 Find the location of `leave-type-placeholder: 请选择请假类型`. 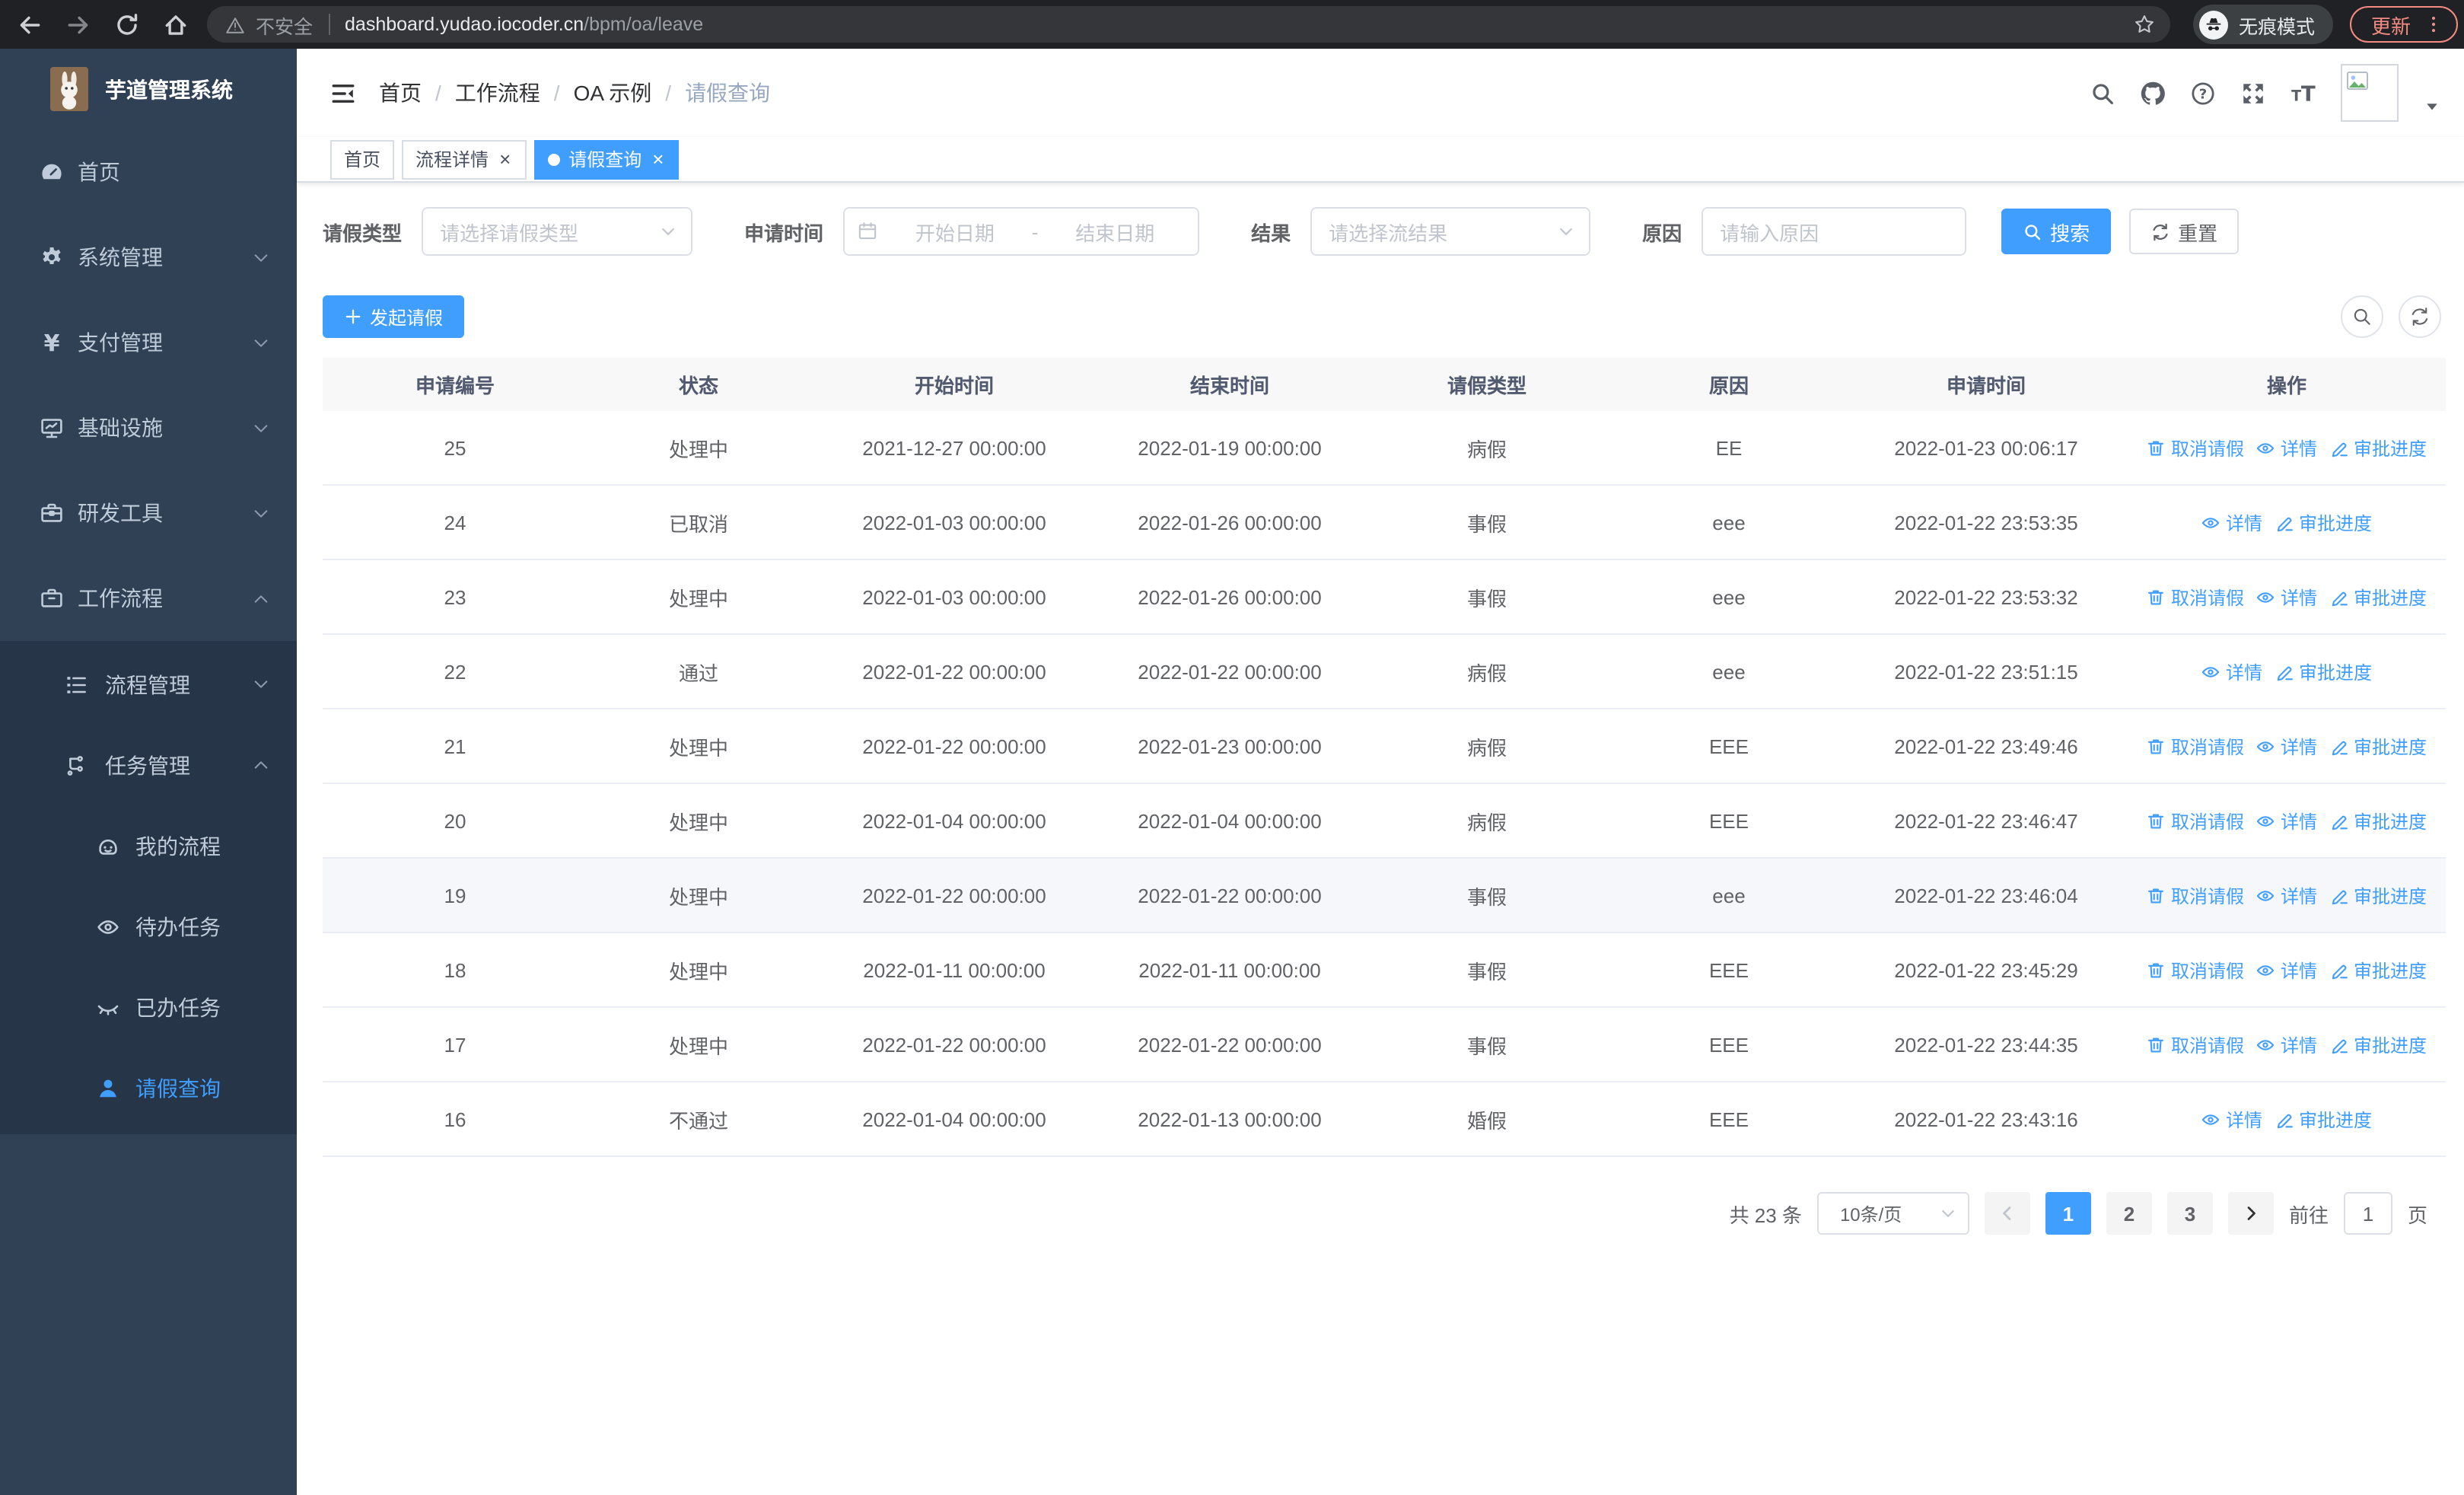

leave-type-placeholder: 请选择请假类型 is located at coordinates (509, 233).